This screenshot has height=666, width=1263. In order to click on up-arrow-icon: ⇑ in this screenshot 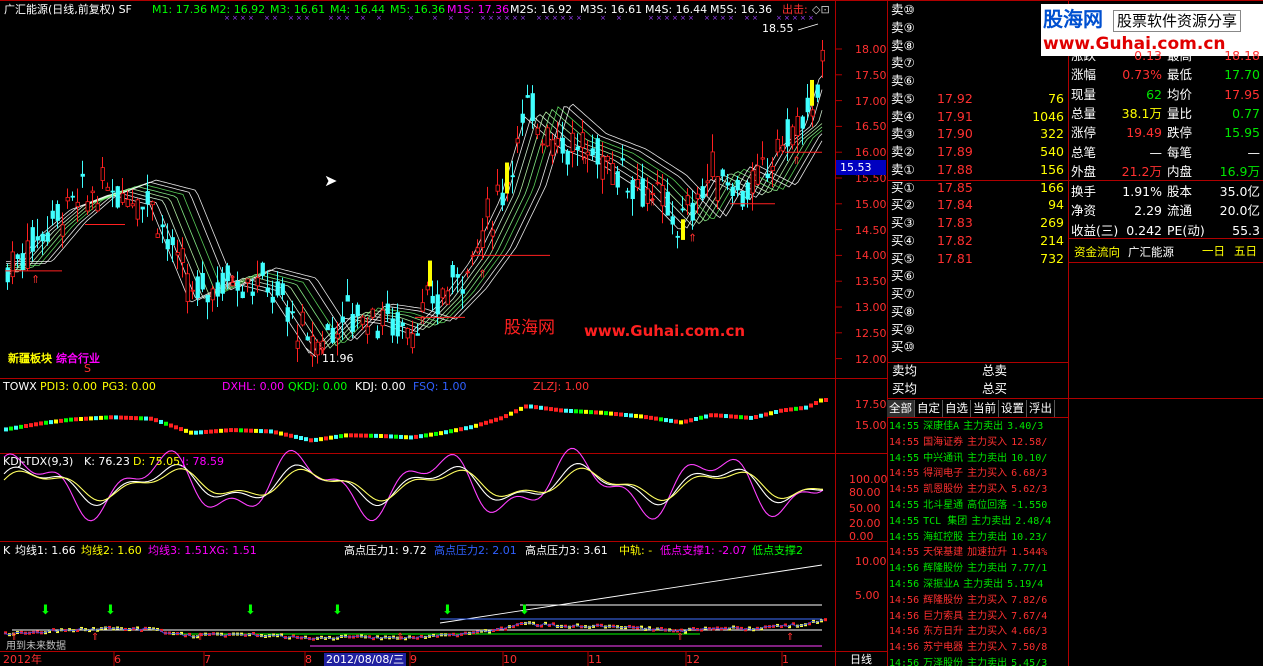, I will do `click(200, 637)`.